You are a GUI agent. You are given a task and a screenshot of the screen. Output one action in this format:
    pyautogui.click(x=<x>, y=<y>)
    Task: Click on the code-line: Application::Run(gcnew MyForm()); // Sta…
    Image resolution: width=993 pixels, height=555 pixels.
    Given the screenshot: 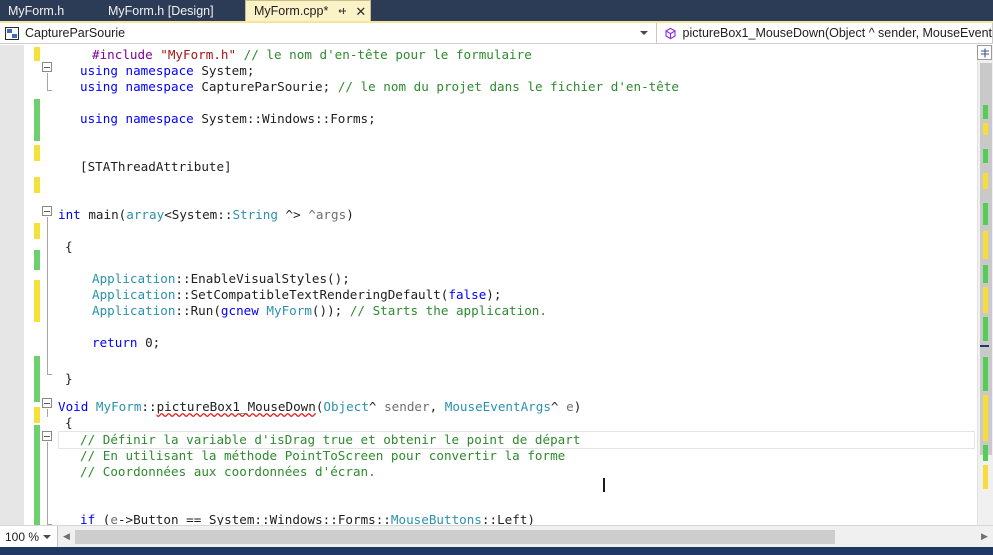 What is the action you would take?
    pyautogui.click(x=302, y=311)
    